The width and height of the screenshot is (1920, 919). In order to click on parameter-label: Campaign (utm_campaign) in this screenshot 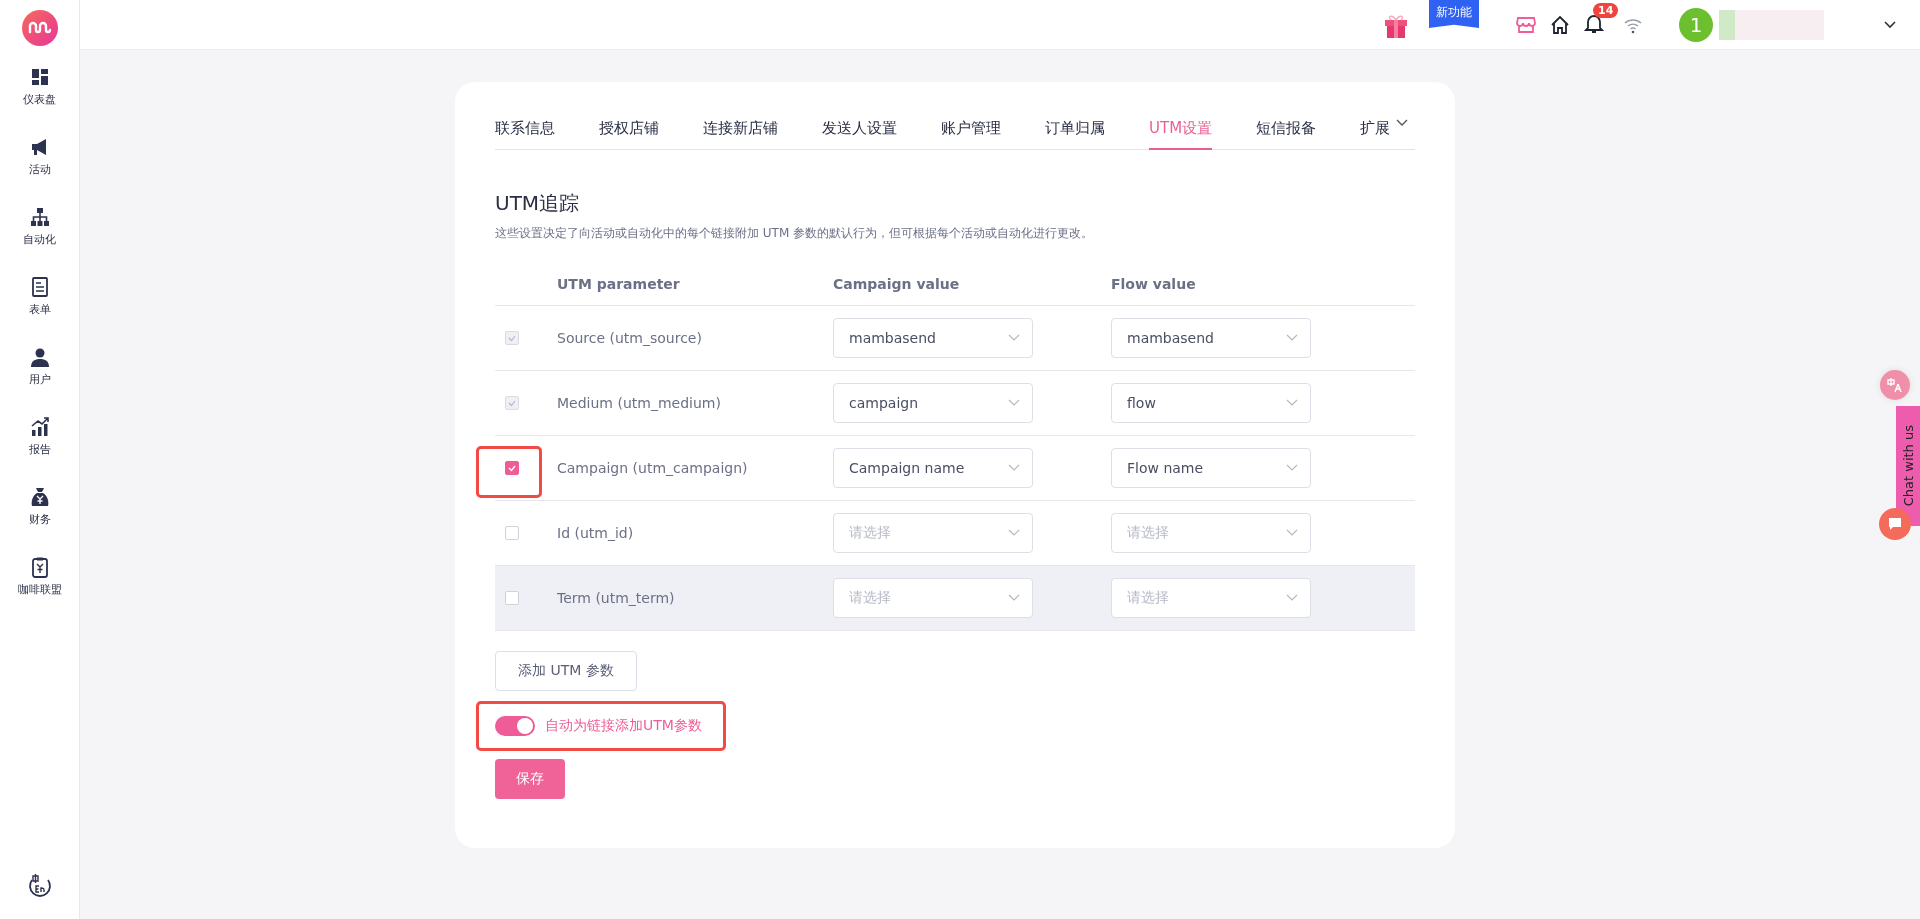, I will do `click(653, 468)`.